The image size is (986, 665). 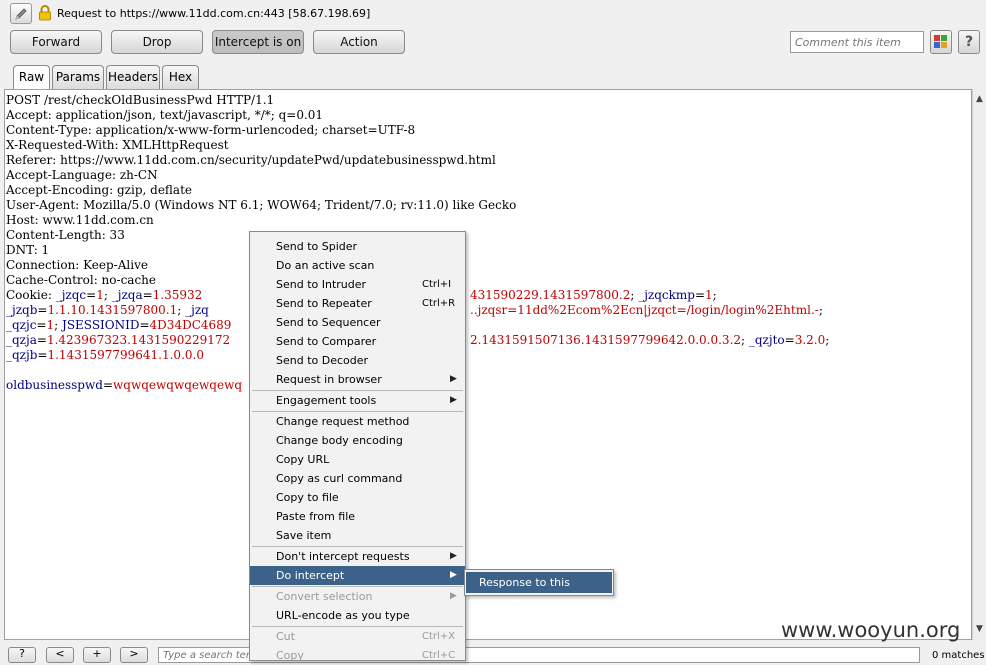 I want to click on menu-save-item: Save item, so click(x=357, y=535).